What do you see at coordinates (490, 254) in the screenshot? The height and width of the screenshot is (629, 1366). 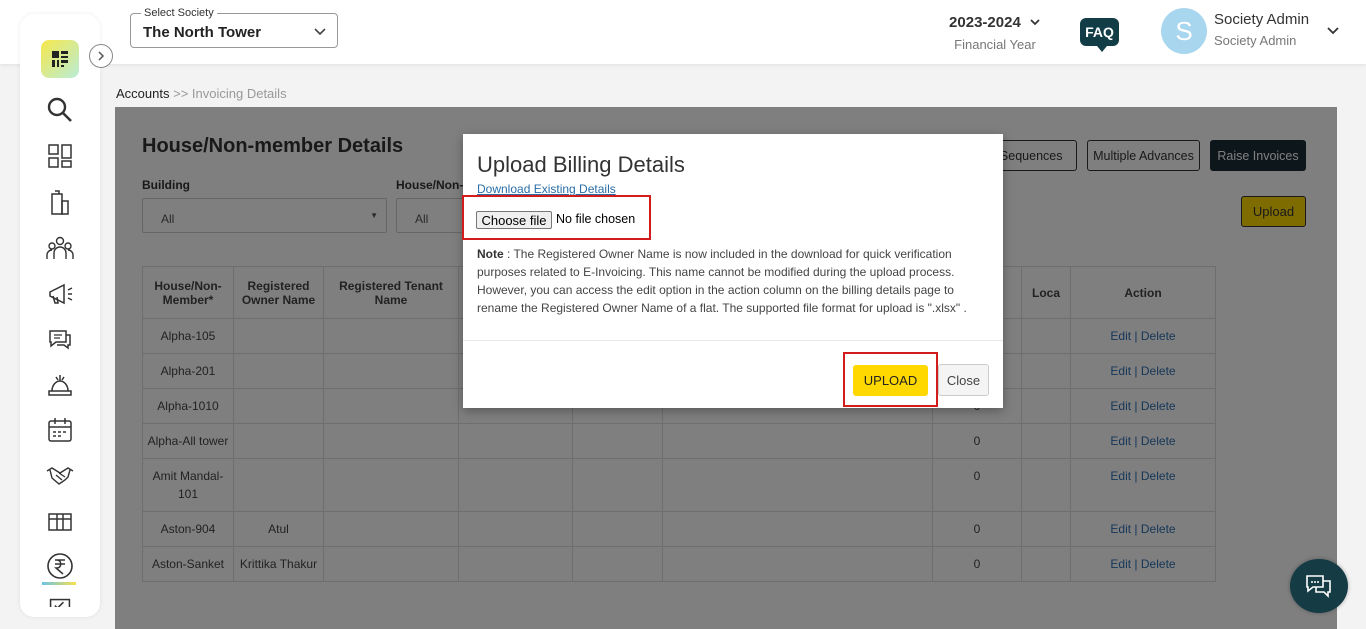 I see `note-label: Note` at bounding box center [490, 254].